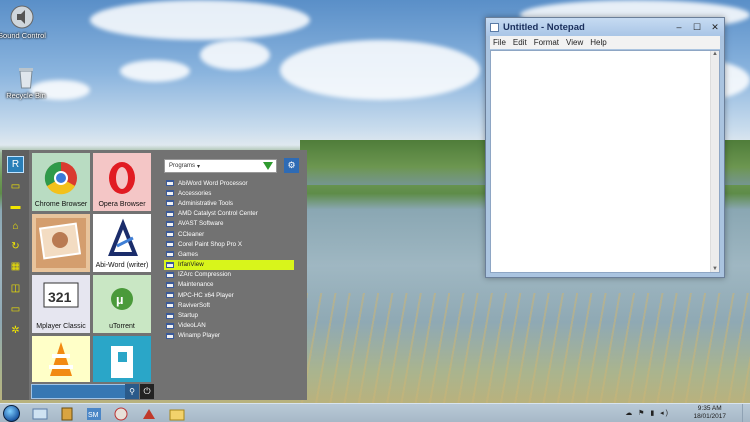 The width and height of the screenshot is (750, 422). I want to click on program-item: AVAST Software, so click(229, 224).